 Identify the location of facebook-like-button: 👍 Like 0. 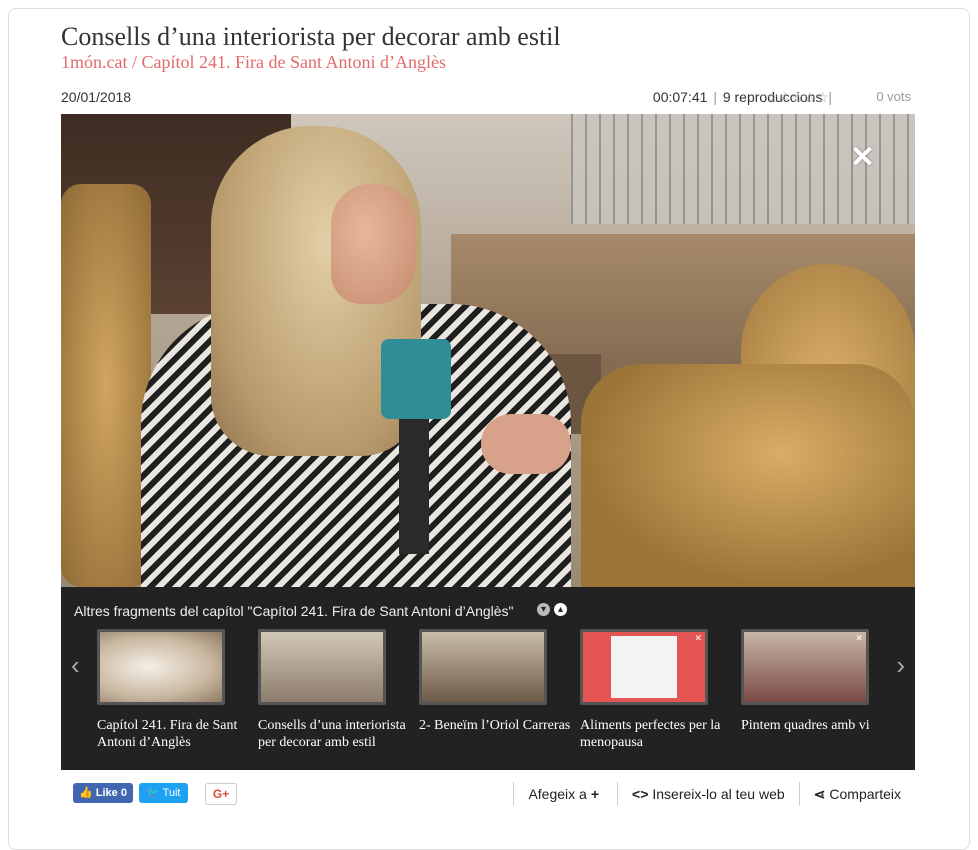
(103, 793).